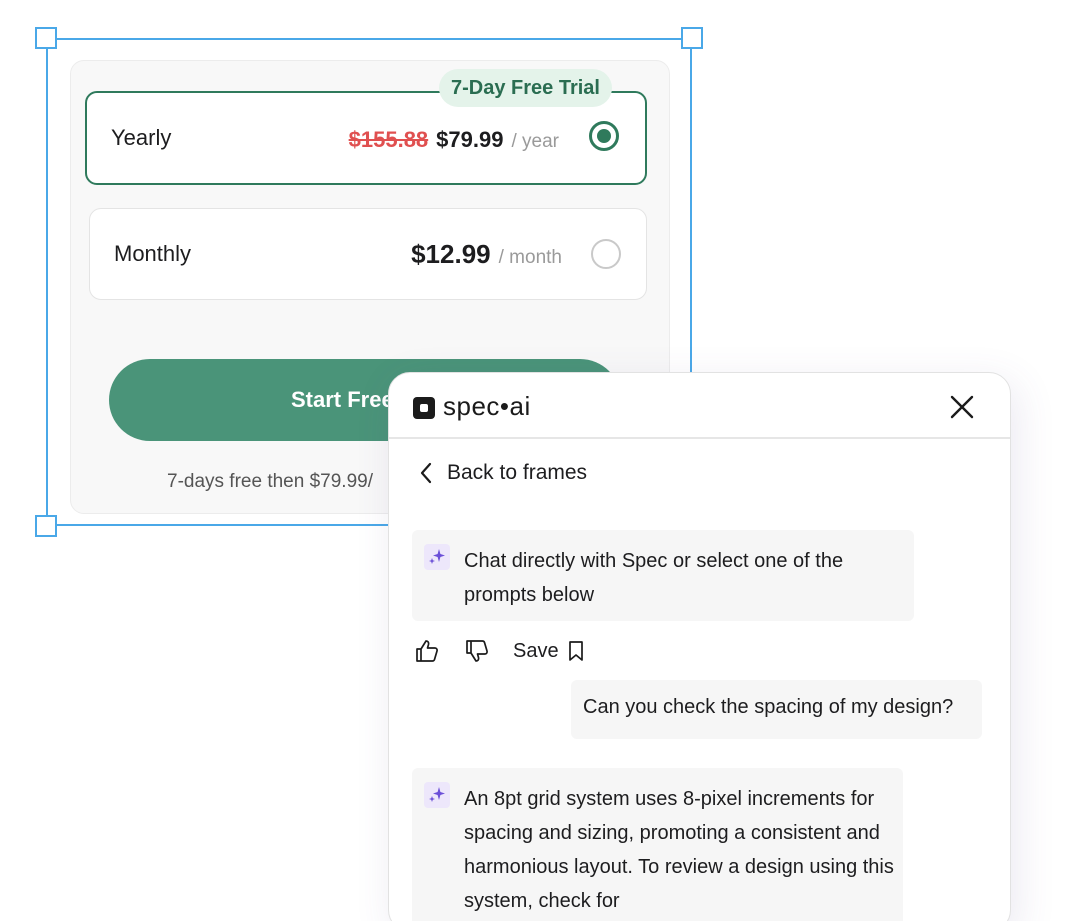  Describe the element at coordinates (525, 88) in the screenshot. I see `trial-badge: 7-Day Free Trial` at that location.